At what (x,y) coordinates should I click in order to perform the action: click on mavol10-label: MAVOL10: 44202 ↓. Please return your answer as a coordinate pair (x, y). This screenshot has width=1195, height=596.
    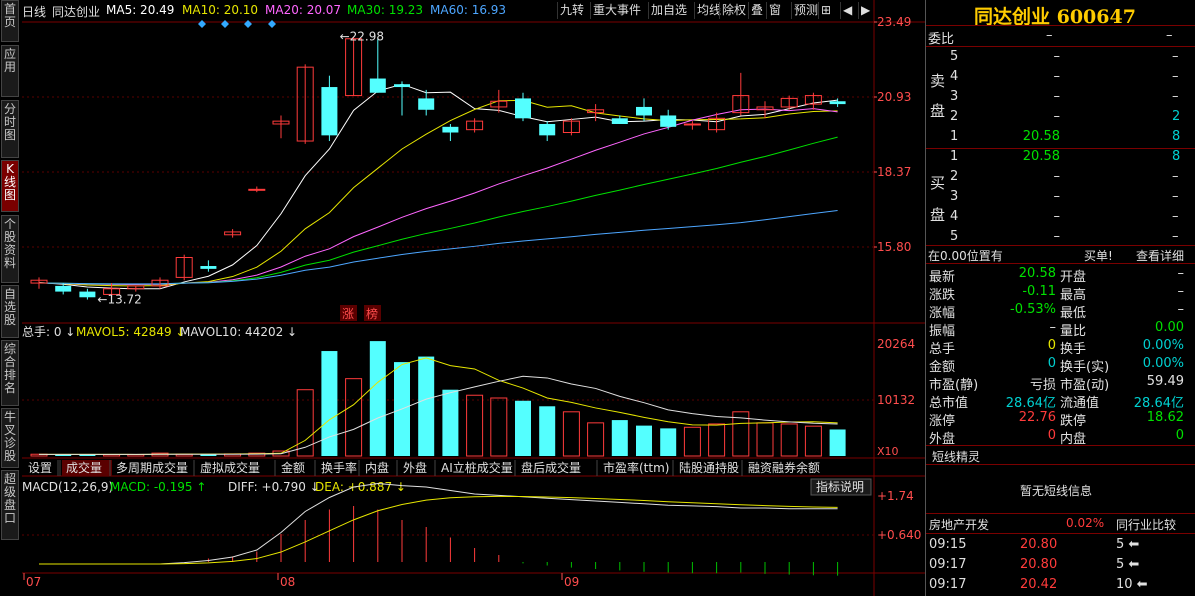
    Looking at the image, I should click on (238, 332).